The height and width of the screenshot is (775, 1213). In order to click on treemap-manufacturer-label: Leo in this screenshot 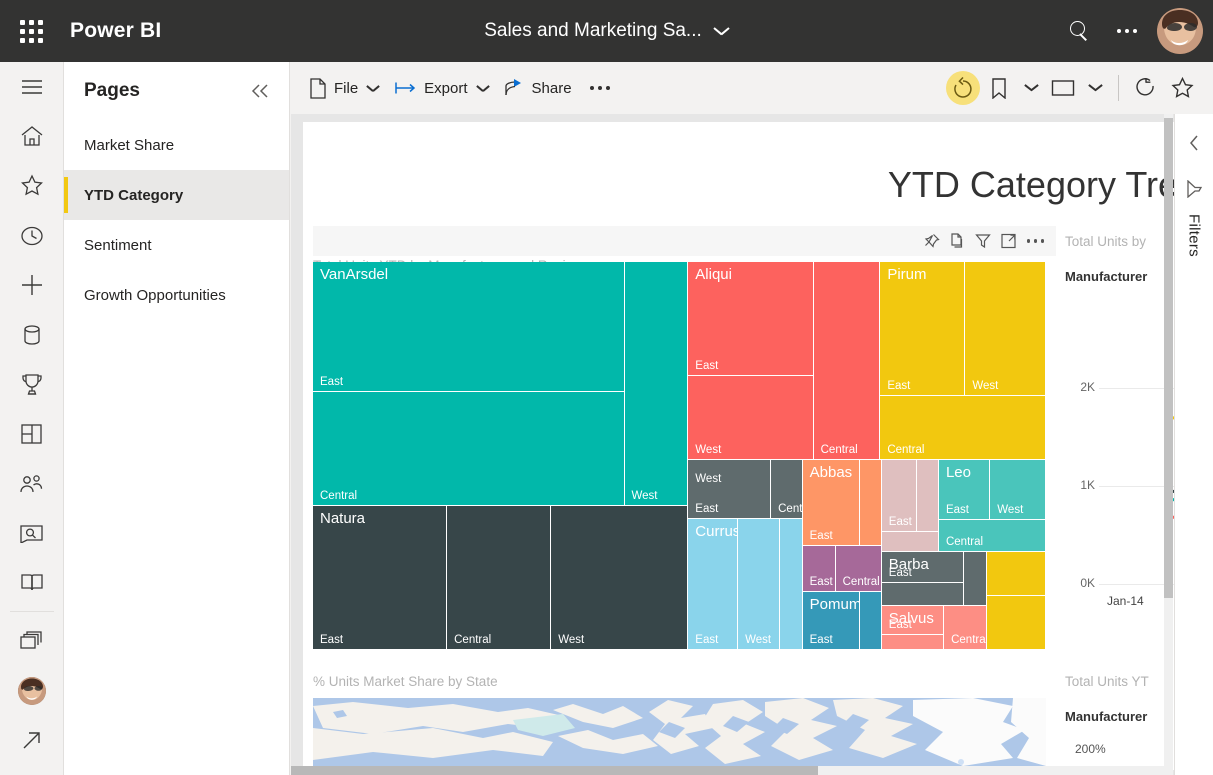, I will do `click(958, 472)`.